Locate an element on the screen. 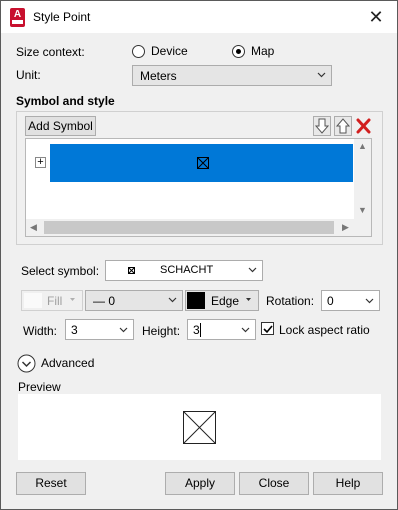  vertical-scrollbar: ▲ ▼ is located at coordinates (362, 179).